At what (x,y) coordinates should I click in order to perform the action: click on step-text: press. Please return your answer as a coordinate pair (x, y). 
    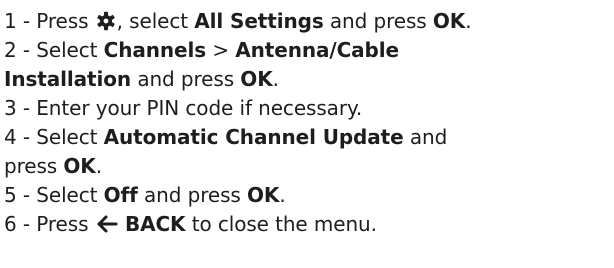
    Looking at the image, I should click on (31, 166).